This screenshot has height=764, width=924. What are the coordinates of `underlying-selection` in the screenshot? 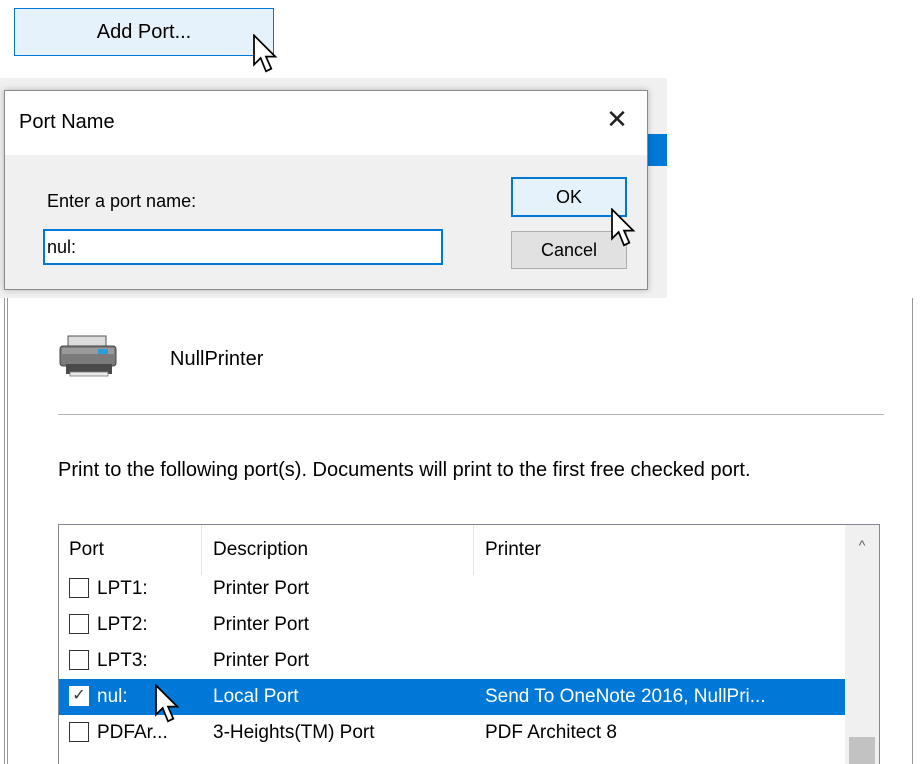 It's located at (657, 150).